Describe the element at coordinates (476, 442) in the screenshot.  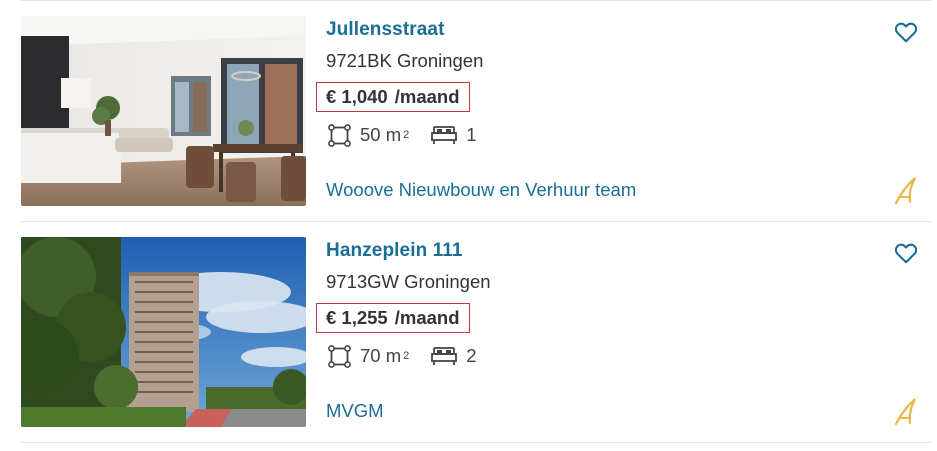
I see `bottom-divider` at that location.